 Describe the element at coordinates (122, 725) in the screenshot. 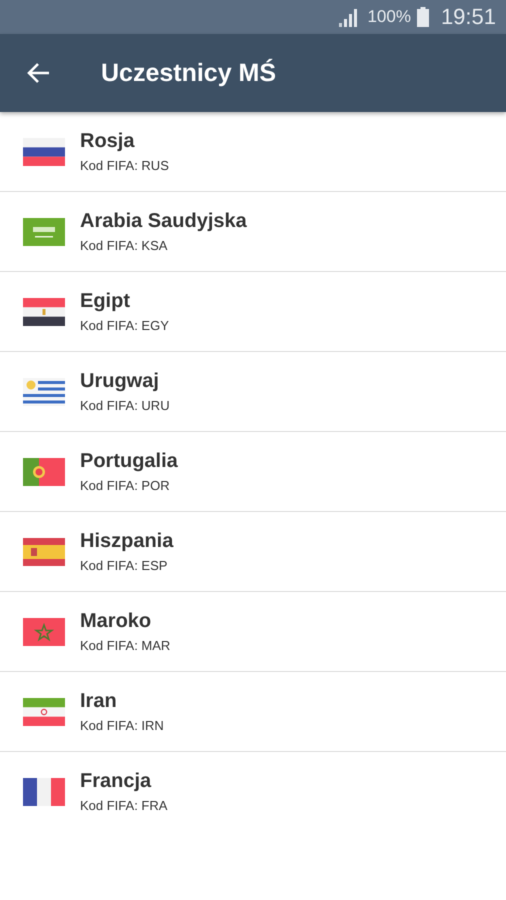

I see `fifa-code: Kod FIFA: IRN` at that location.